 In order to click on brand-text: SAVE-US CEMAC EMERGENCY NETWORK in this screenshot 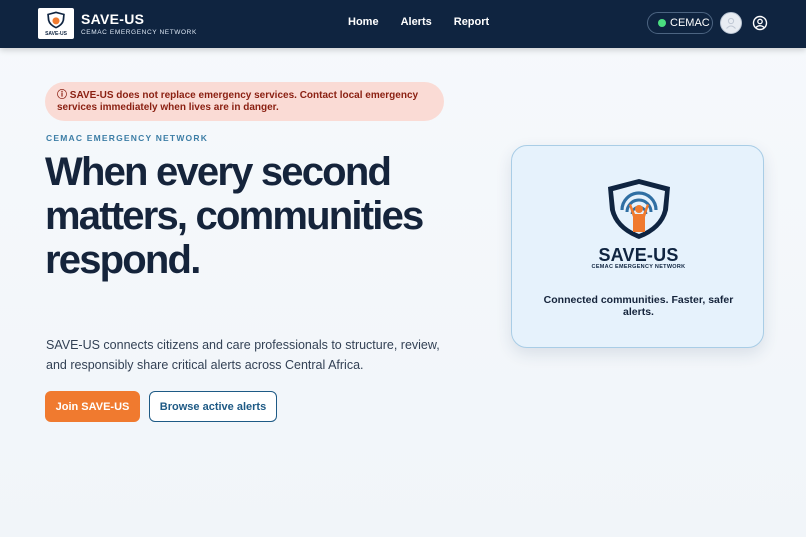, I will do `click(139, 23)`.